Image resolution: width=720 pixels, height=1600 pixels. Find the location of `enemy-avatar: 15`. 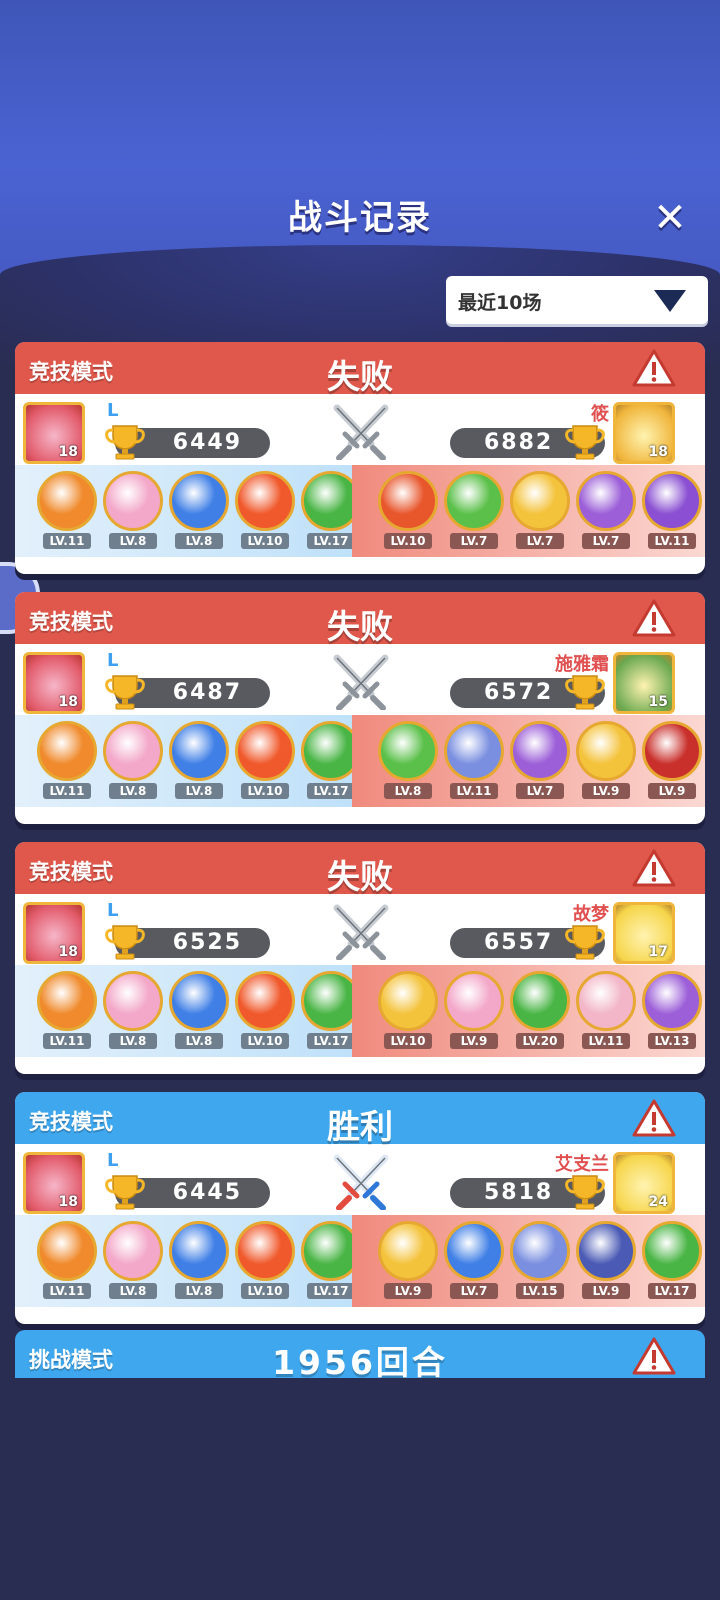

enemy-avatar: 15 is located at coordinates (644, 683).